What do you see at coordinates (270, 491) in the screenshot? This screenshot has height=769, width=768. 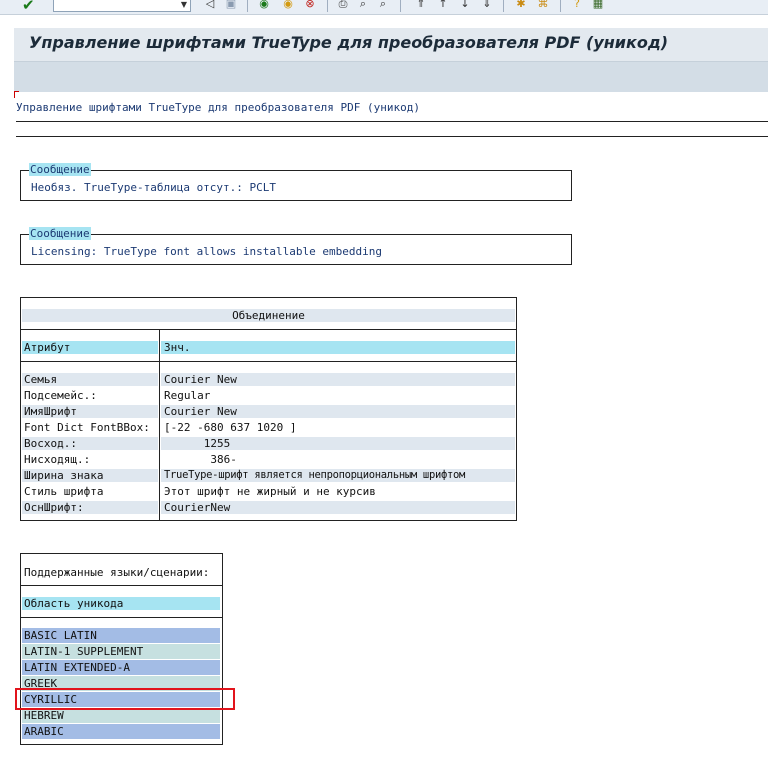 I see `table-row-value: Этот шрифт не жирный и не курсив` at bounding box center [270, 491].